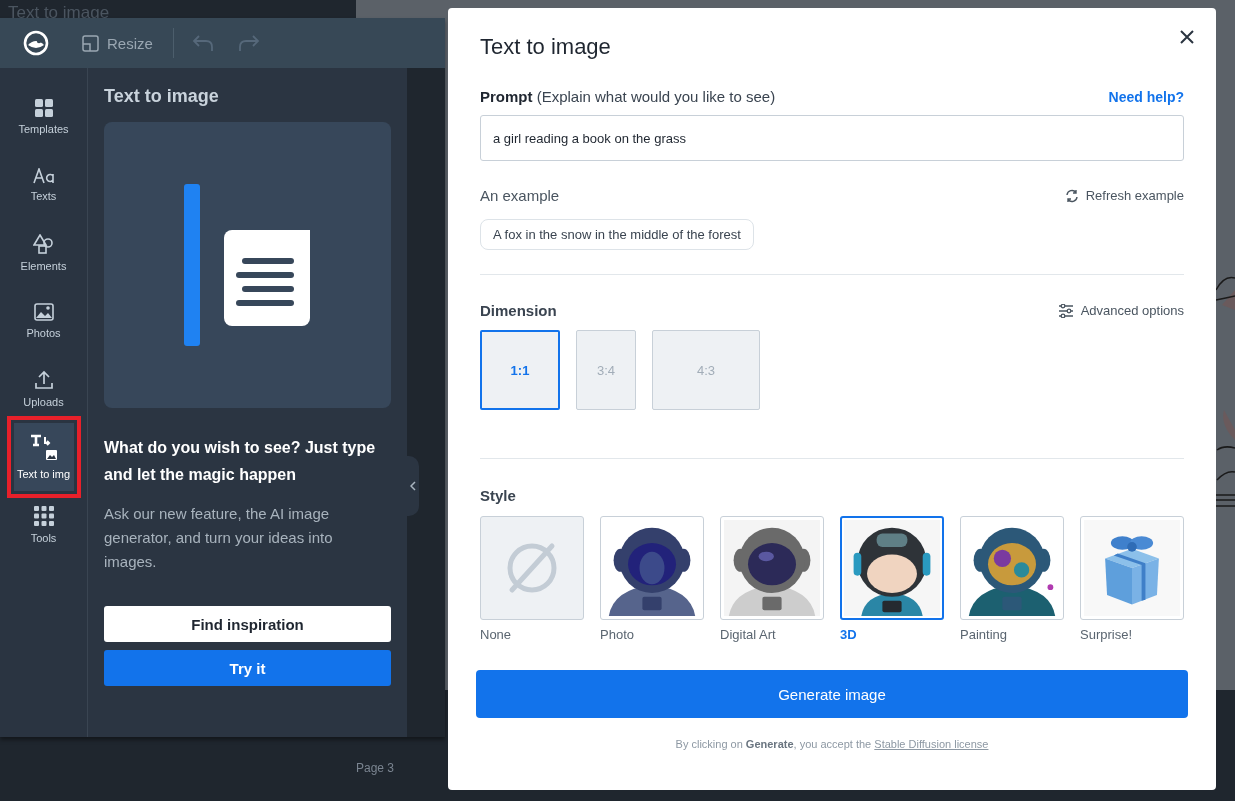 The height and width of the screenshot is (801, 1235). I want to click on style-name: Photo, so click(617, 634).